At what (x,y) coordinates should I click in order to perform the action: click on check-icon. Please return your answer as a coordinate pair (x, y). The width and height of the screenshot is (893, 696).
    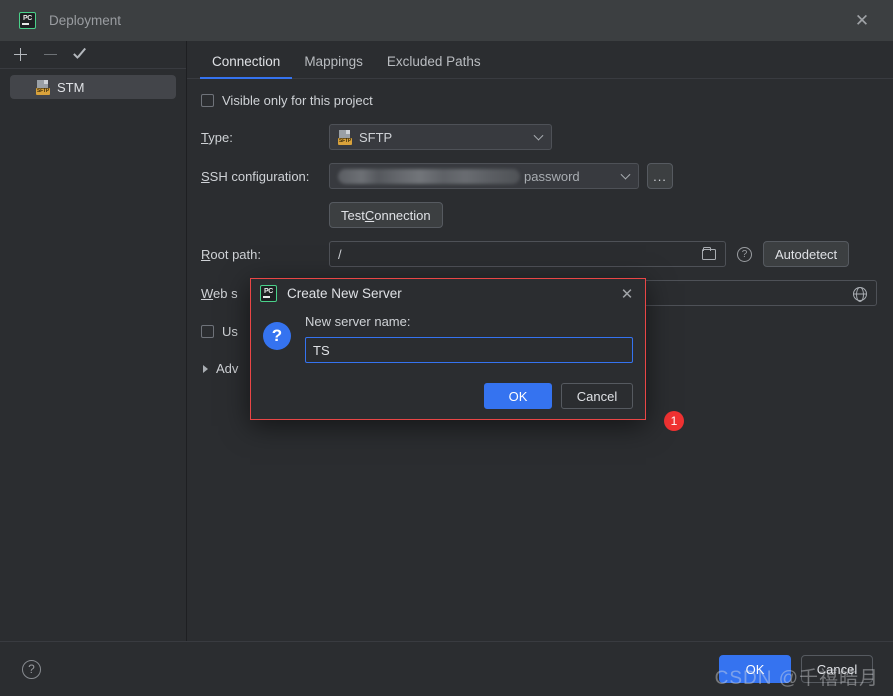
    Looking at the image, I should click on (80, 54).